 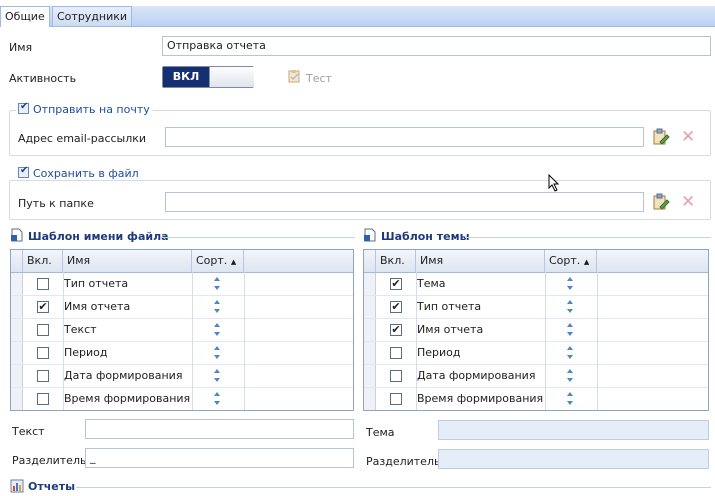 What do you see at coordinates (565, 260) in the screenshot?
I see `column-header-sort-label: Сорт.` at bounding box center [565, 260].